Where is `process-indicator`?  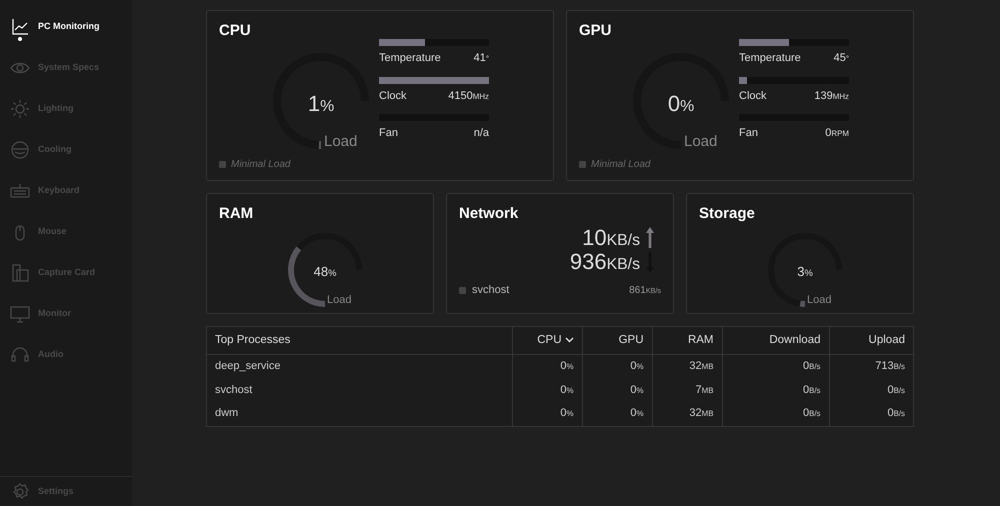 process-indicator is located at coordinates (462, 290).